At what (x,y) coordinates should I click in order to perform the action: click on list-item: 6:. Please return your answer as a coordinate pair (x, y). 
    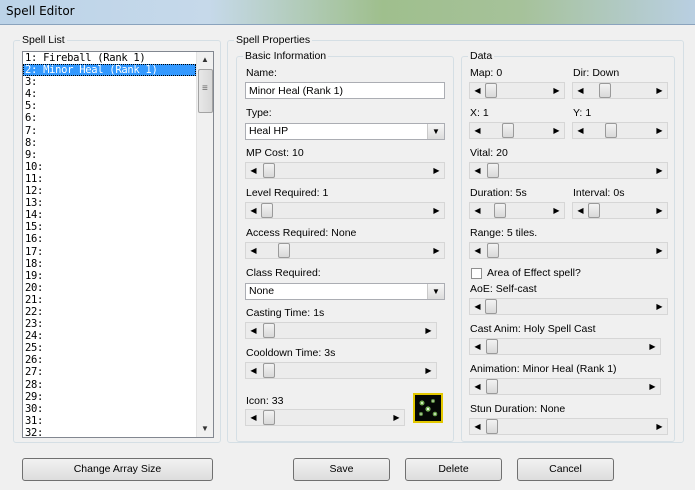
    Looking at the image, I should click on (109, 118).